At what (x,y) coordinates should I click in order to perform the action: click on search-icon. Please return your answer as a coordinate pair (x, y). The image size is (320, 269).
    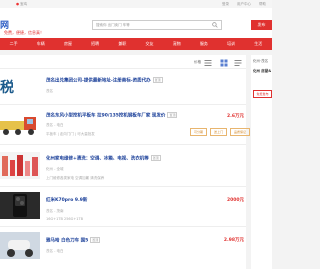
    Looking at the image, I should click on (215, 25).